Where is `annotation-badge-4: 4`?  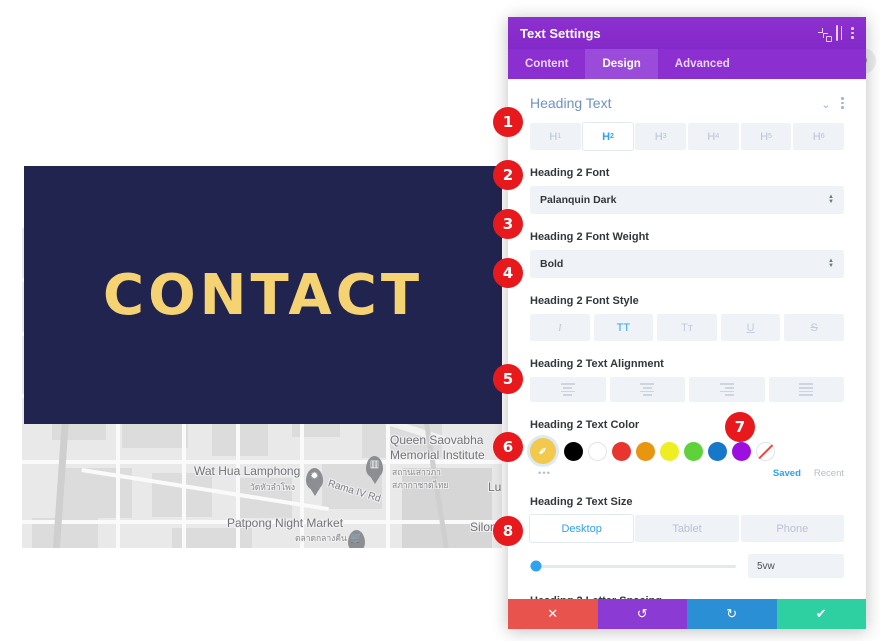 annotation-badge-4: 4 is located at coordinates (508, 273).